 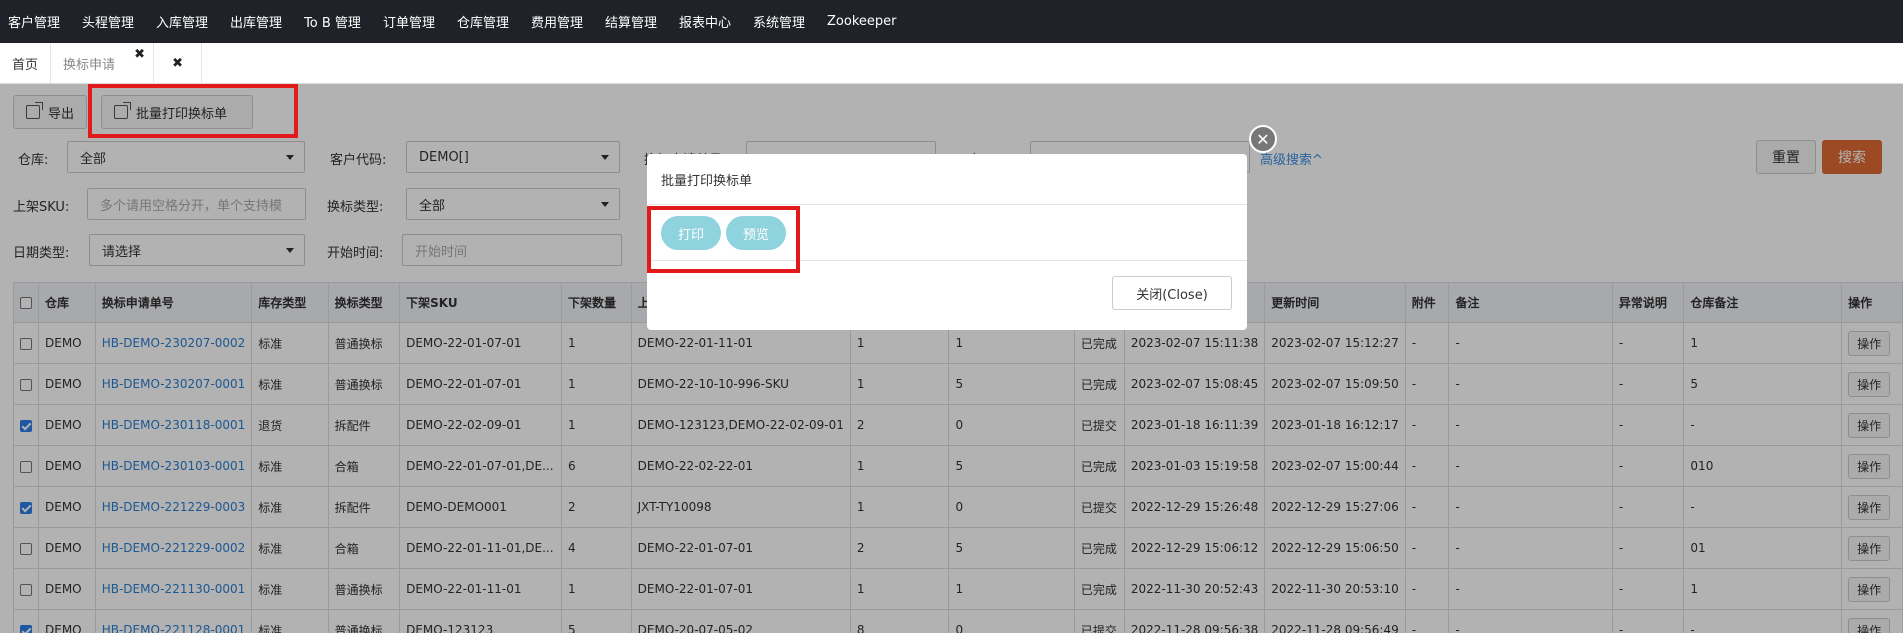 What do you see at coordinates (560, 21) in the screenshot?
I see `nav-item: 费用管理` at bounding box center [560, 21].